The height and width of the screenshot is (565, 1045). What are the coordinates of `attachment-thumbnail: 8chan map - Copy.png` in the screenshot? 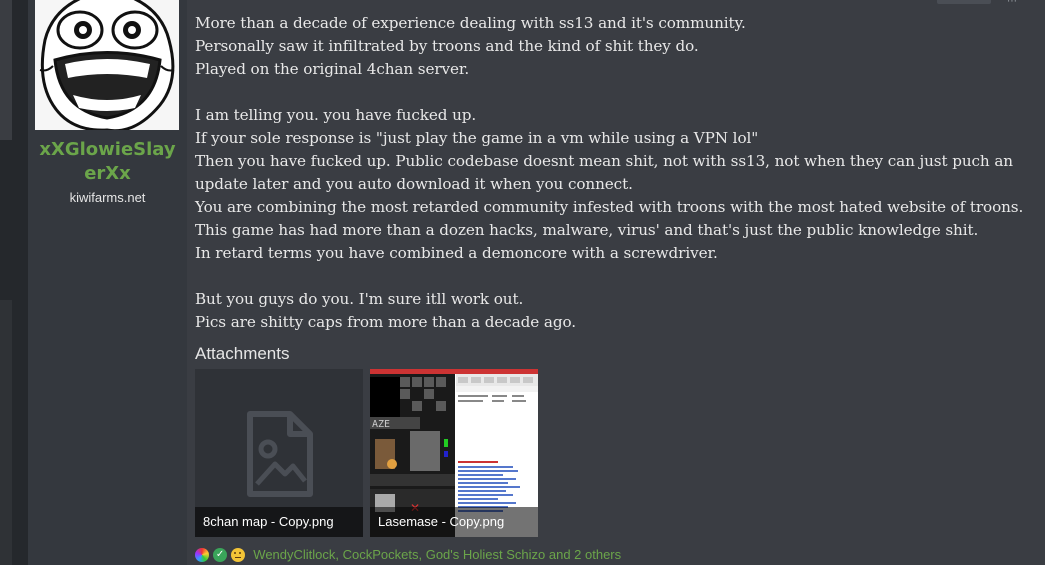 It's located at (279, 453).